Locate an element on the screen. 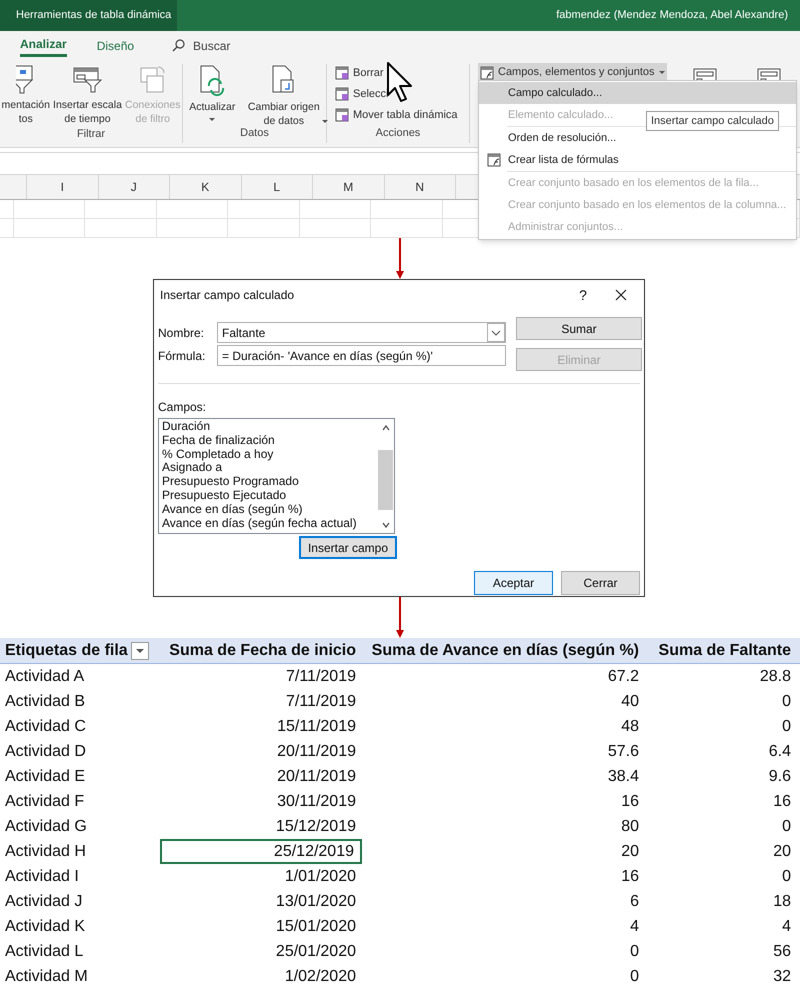  table-cell: 15/11/2019 is located at coordinates (261, 726).